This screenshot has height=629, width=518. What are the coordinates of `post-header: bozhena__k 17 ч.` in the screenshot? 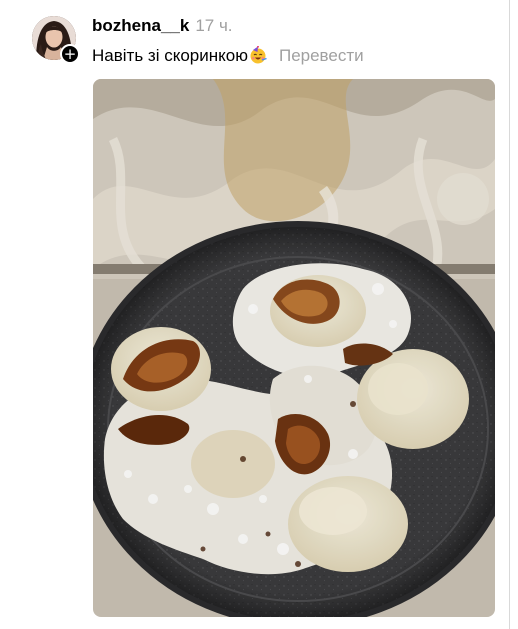 It's located at (162, 26).